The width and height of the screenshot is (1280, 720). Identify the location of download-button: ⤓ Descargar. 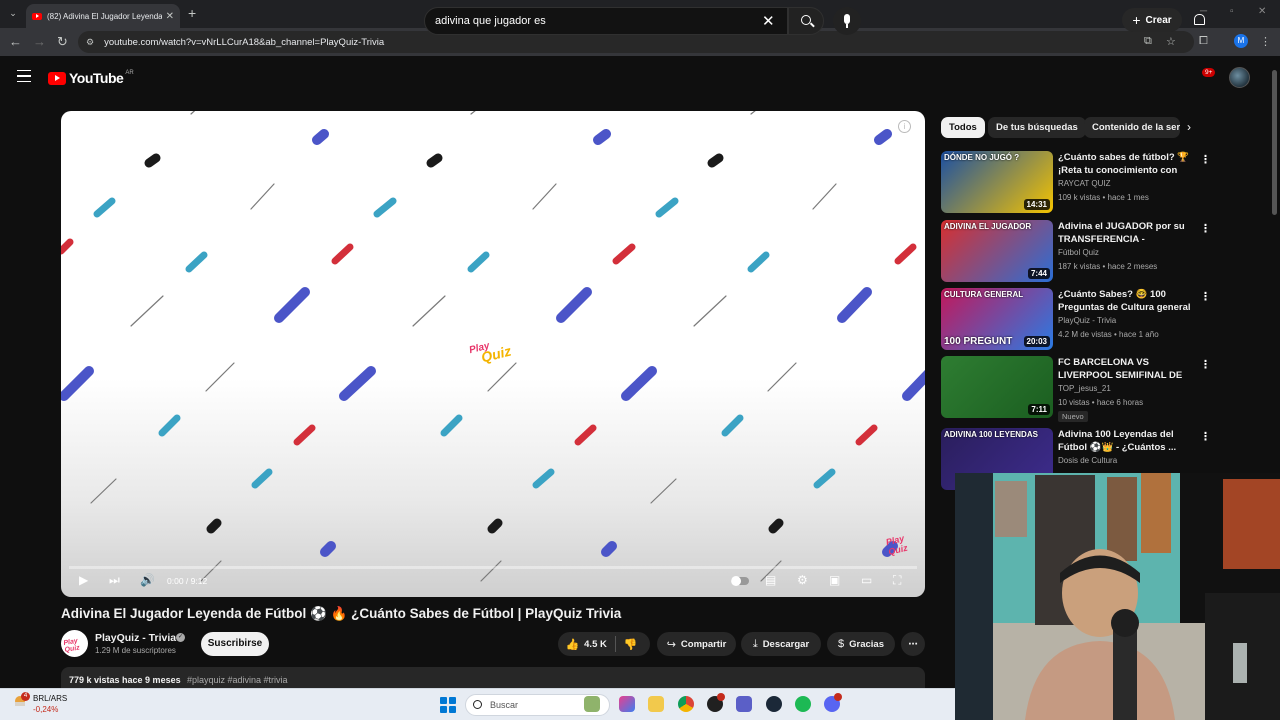
(781, 644).